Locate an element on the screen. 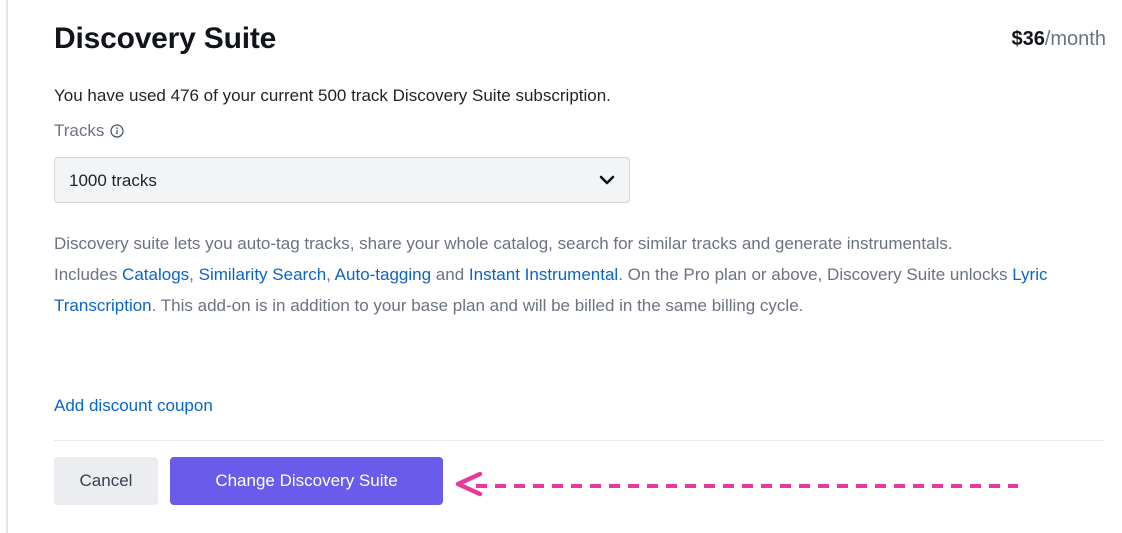 The width and height of the screenshot is (1122, 533). similarity-search-link: Similarity Search is located at coordinates (263, 274).